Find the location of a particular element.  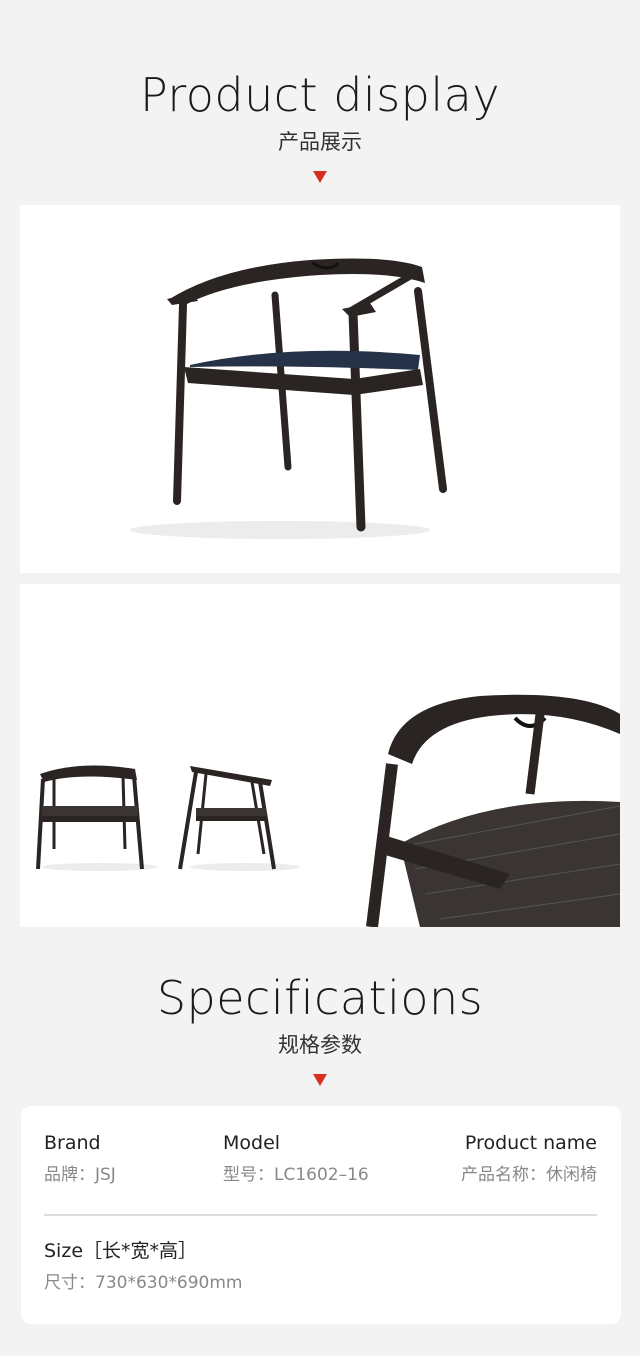

spec-brand: Brand 品牌：JSJ is located at coordinates (80, 1159).